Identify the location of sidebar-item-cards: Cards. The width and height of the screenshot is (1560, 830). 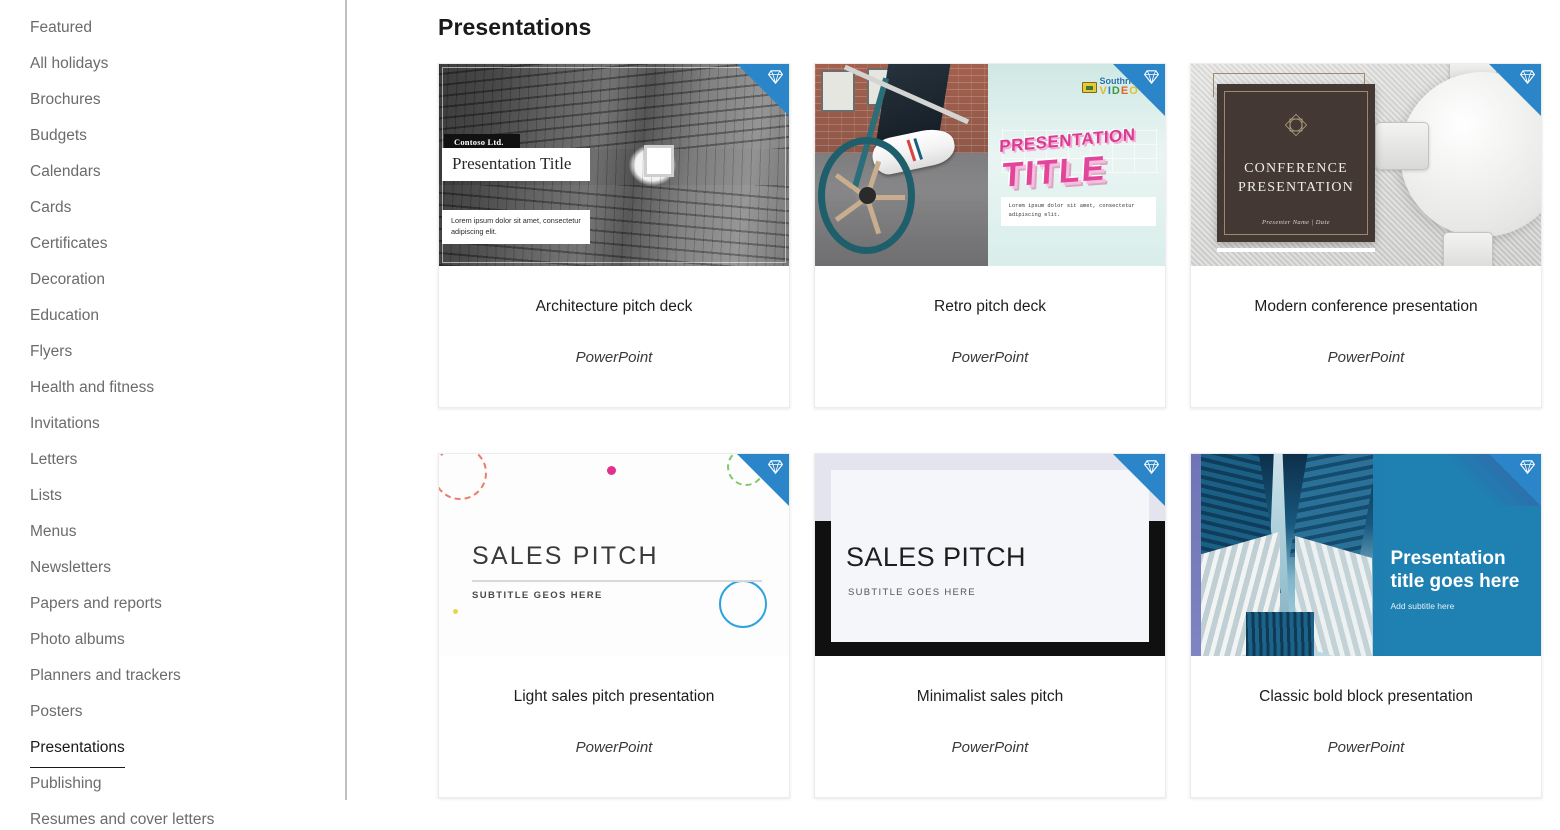
(173, 208).